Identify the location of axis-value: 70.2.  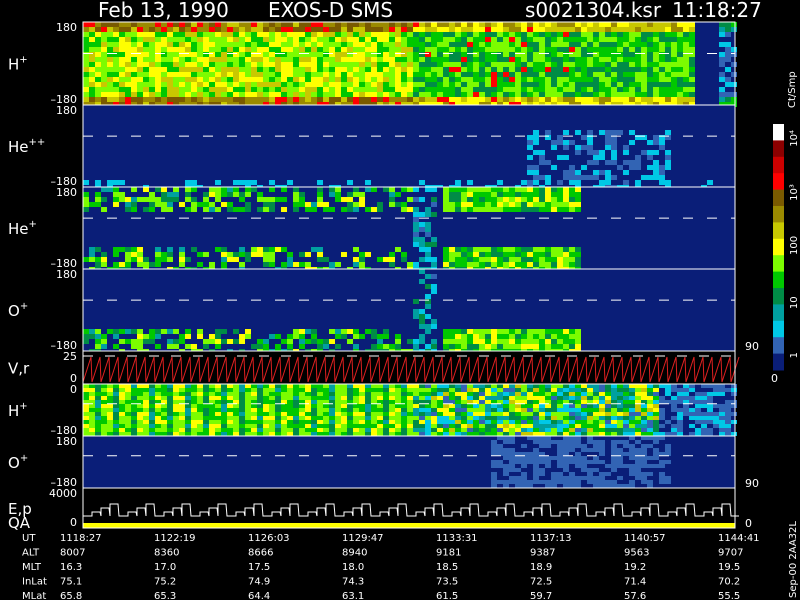
(729, 582).